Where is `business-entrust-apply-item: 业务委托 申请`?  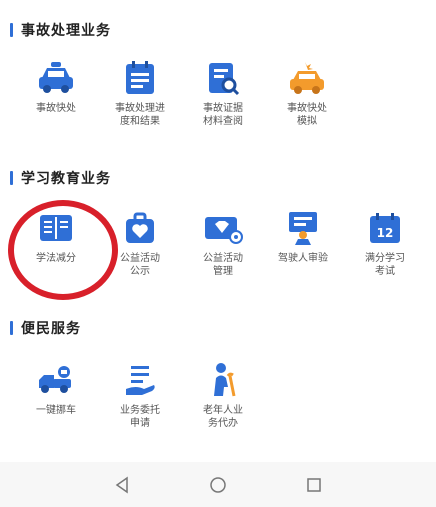 business-entrust-apply-item: 业务委托 申请 is located at coordinates (140, 395).